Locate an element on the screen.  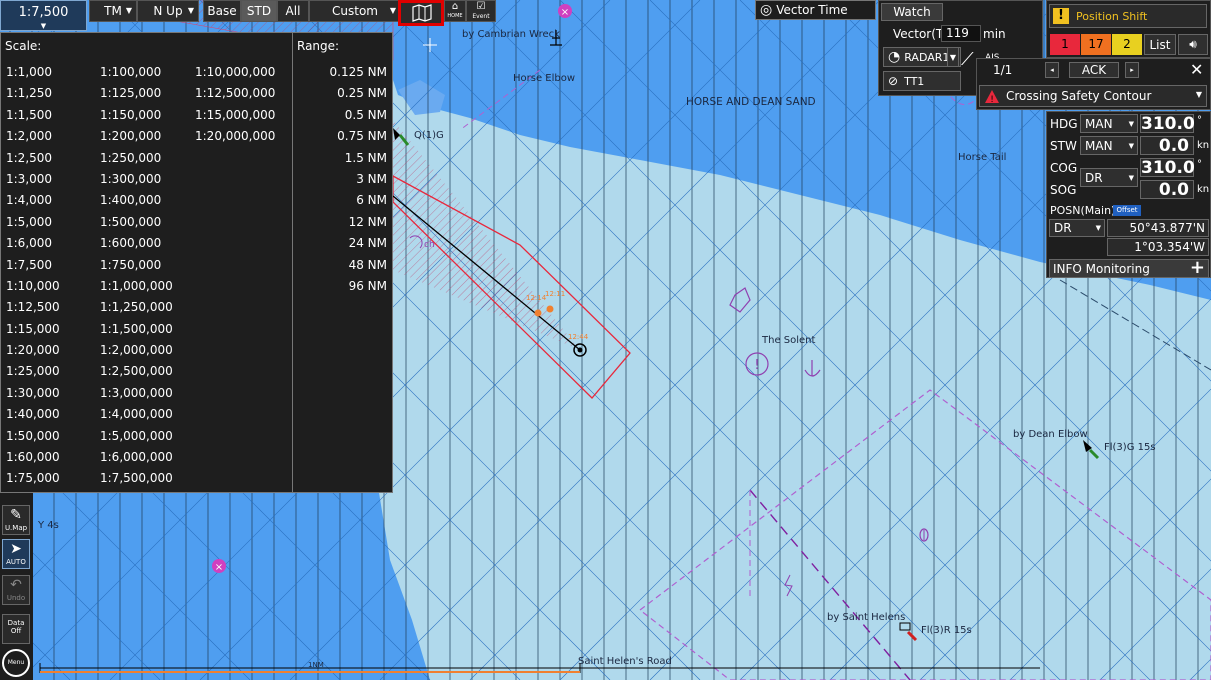
info-monitoring-button: INFO Monitoring + is located at coordinates (1129, 267).